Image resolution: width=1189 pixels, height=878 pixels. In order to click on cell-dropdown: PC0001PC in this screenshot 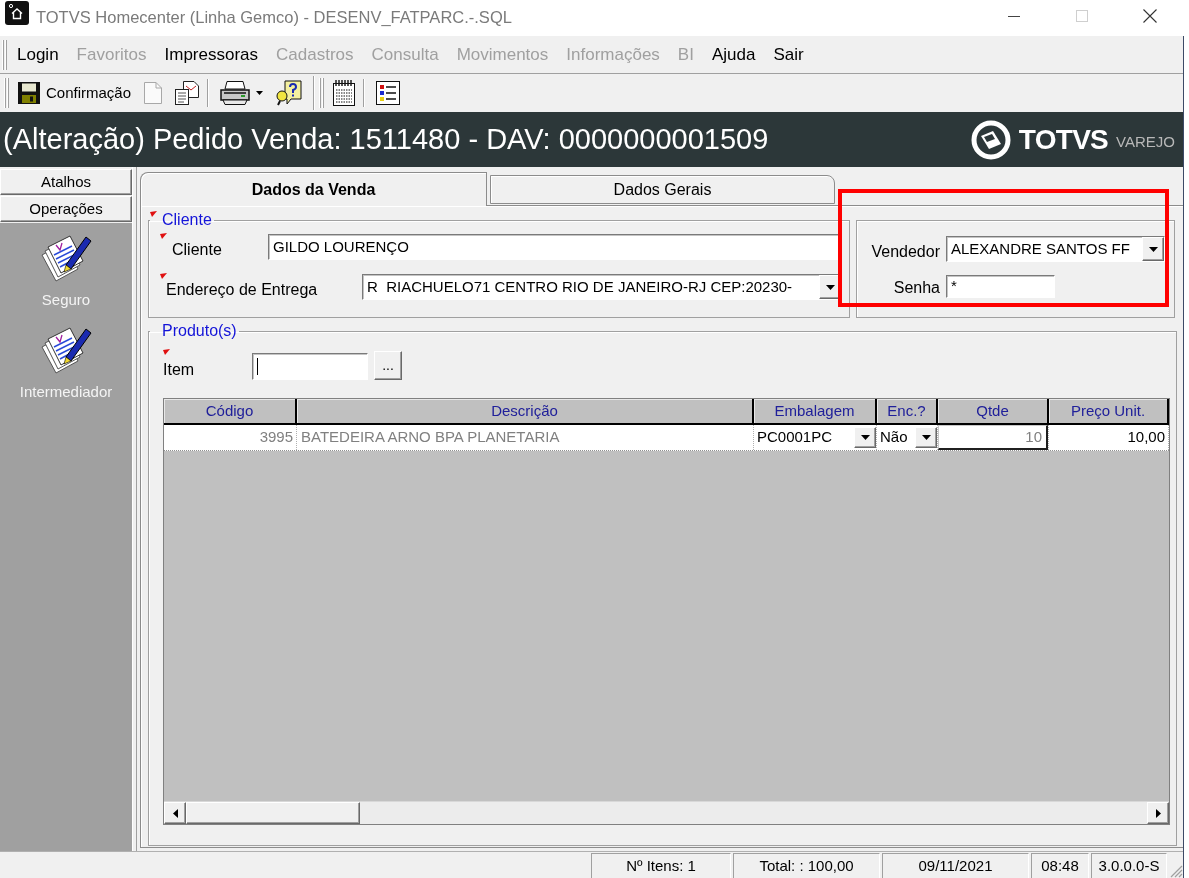, I will do `click(815, 437)`.